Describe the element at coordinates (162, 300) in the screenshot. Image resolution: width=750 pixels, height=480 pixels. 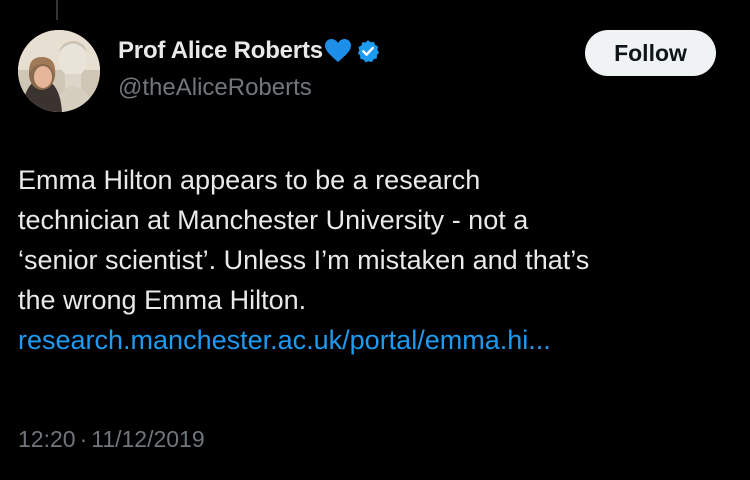
I see `tweet-text-line: the wrong Emma Hilton.` at that location.